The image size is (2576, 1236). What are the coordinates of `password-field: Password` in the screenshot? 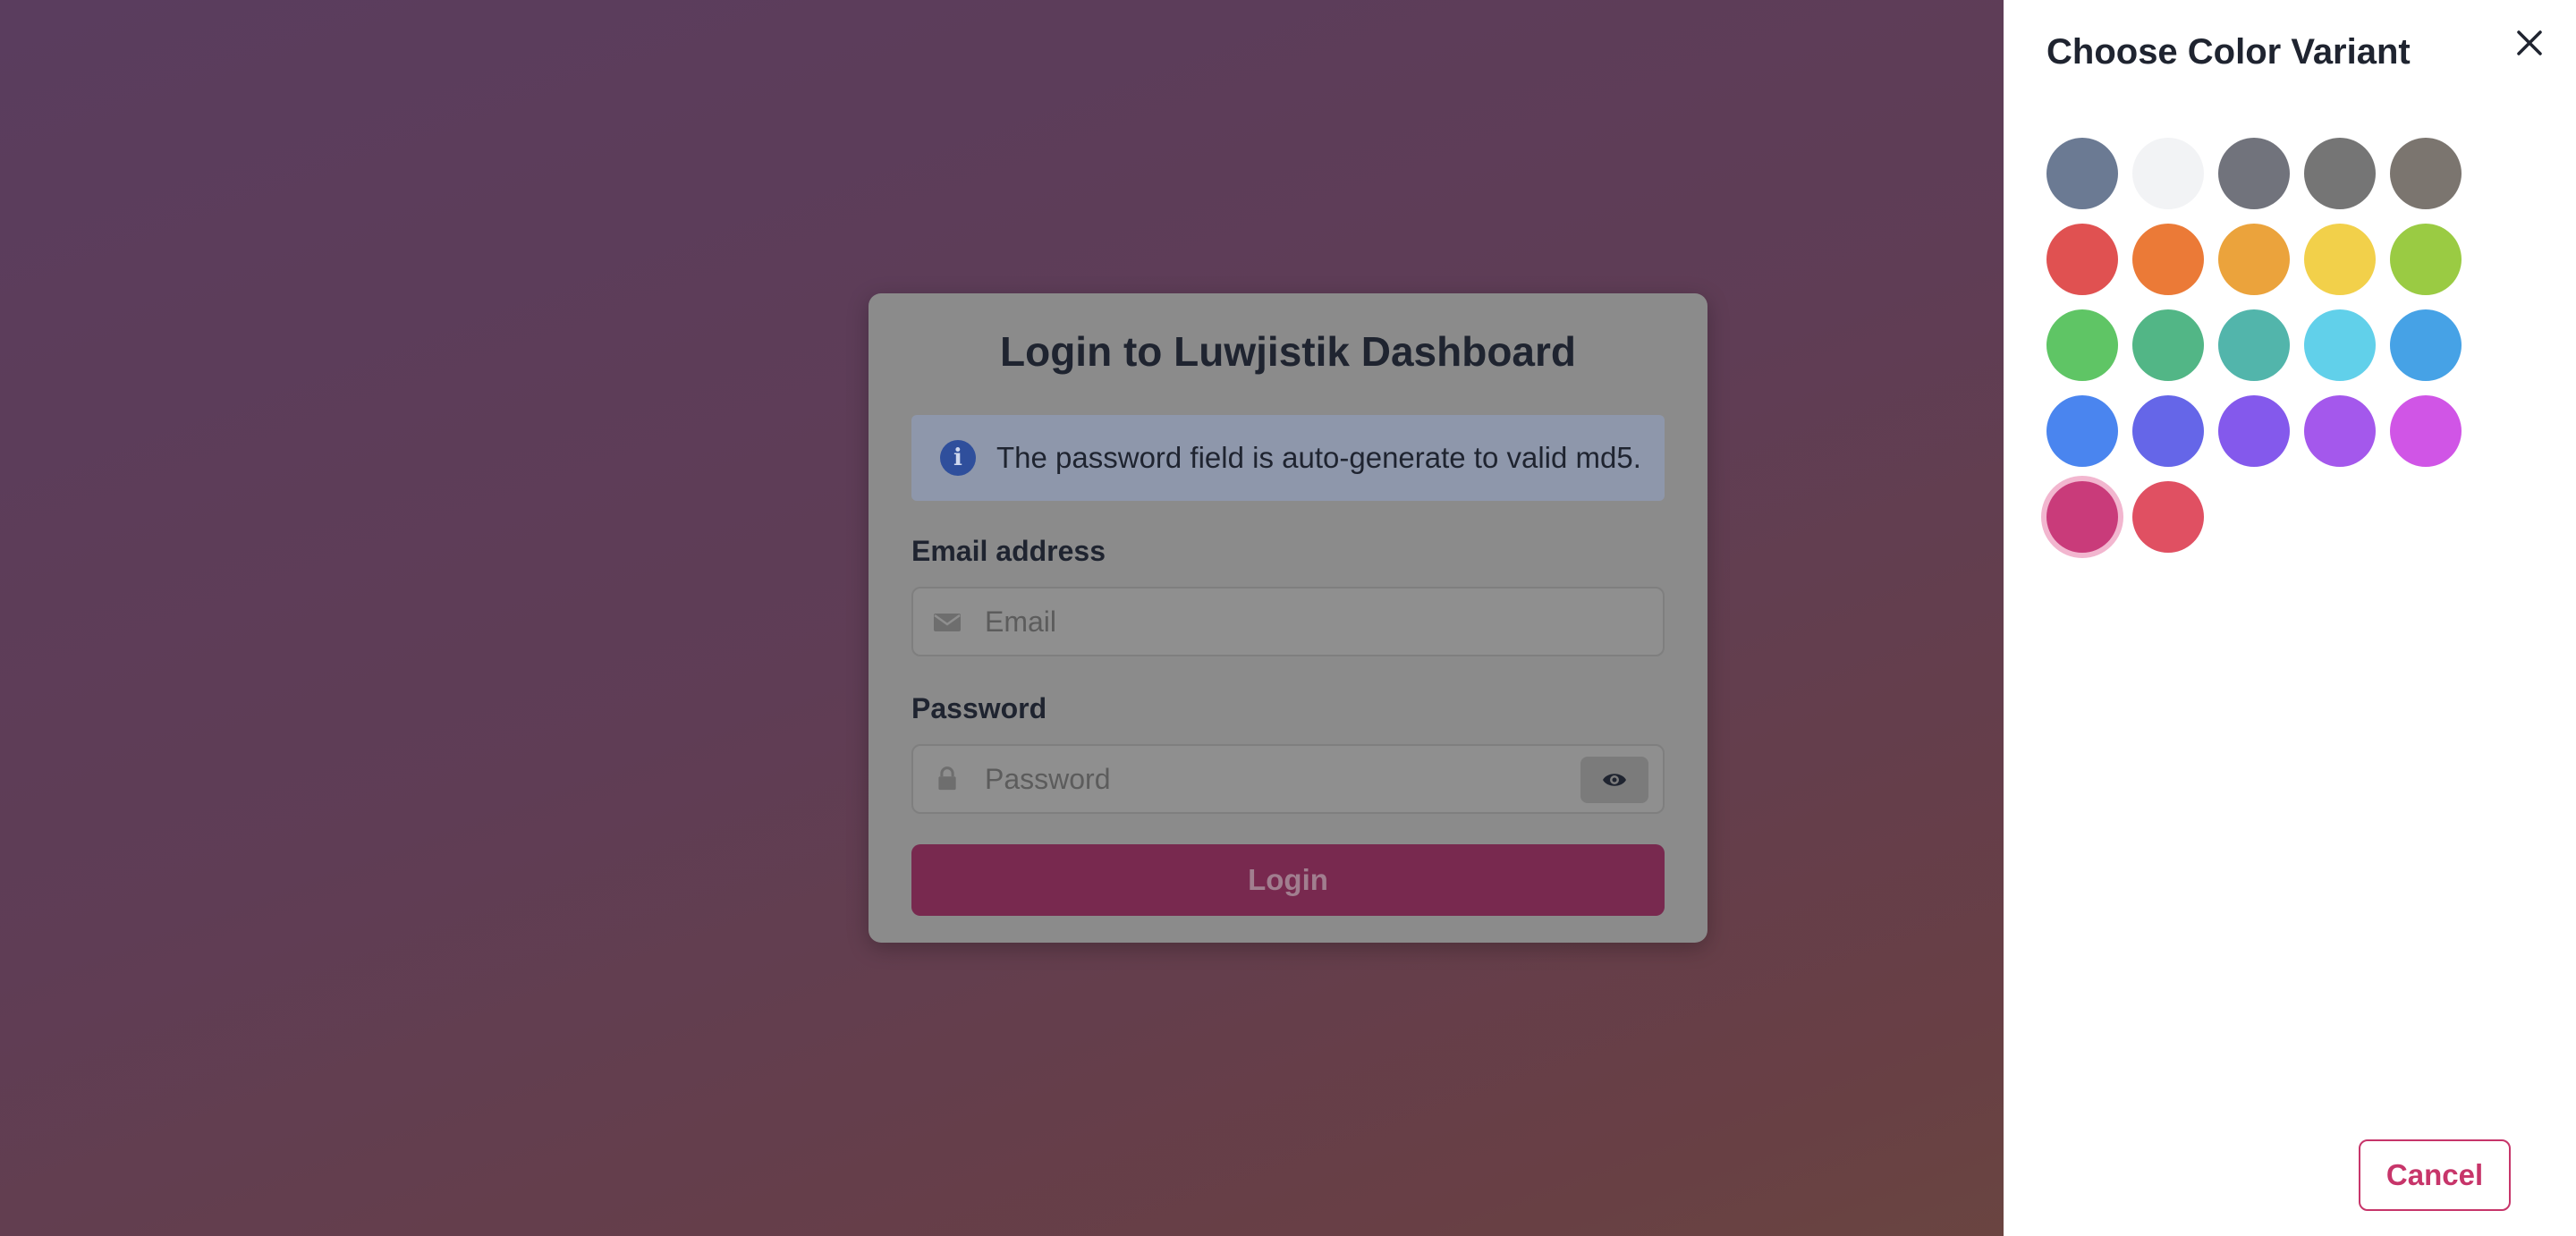 It's located at (1288, 779).